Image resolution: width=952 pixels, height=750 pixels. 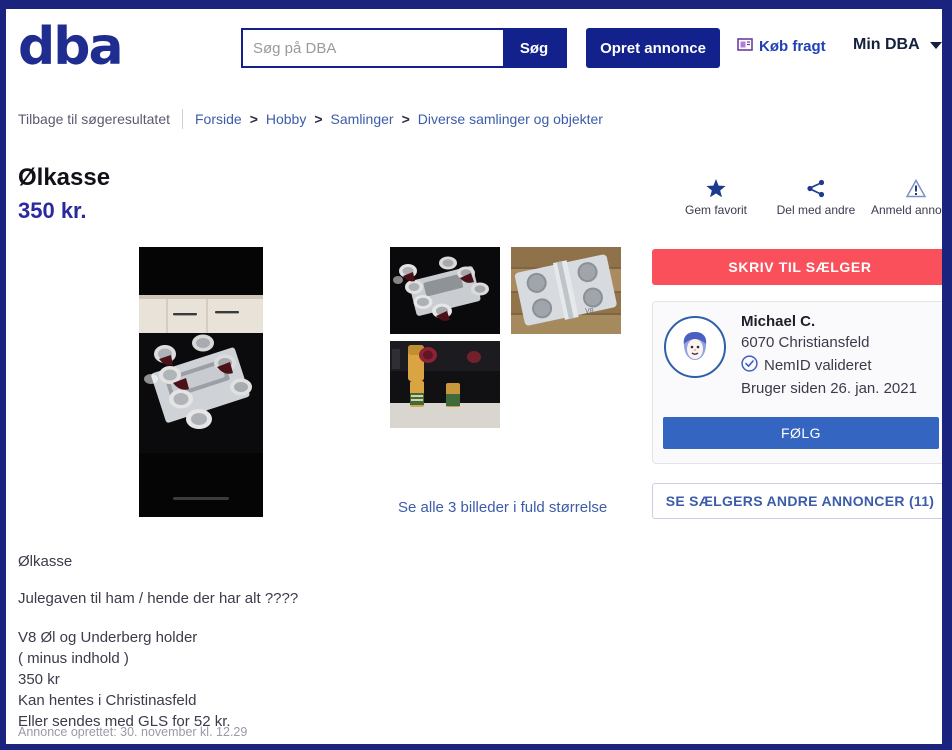 I want to click on breadcrumb-divider, so click(x=182, y=119).